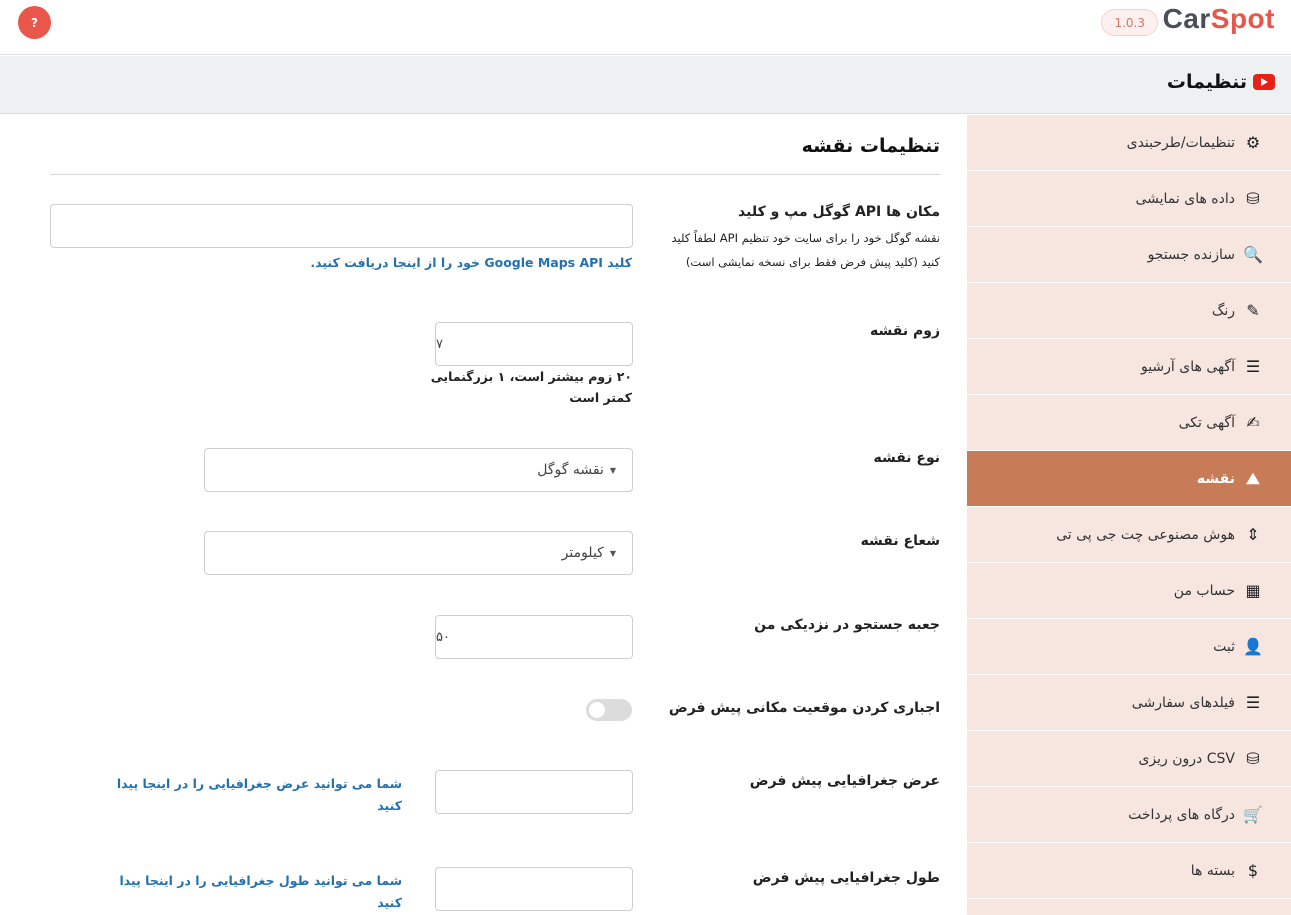 The height and width of the screenshot is (915, 1291). Describe the element at coordinates (418, 553) in the screenshot. I see `radius-select: ▼ کیلومتر` at that location.